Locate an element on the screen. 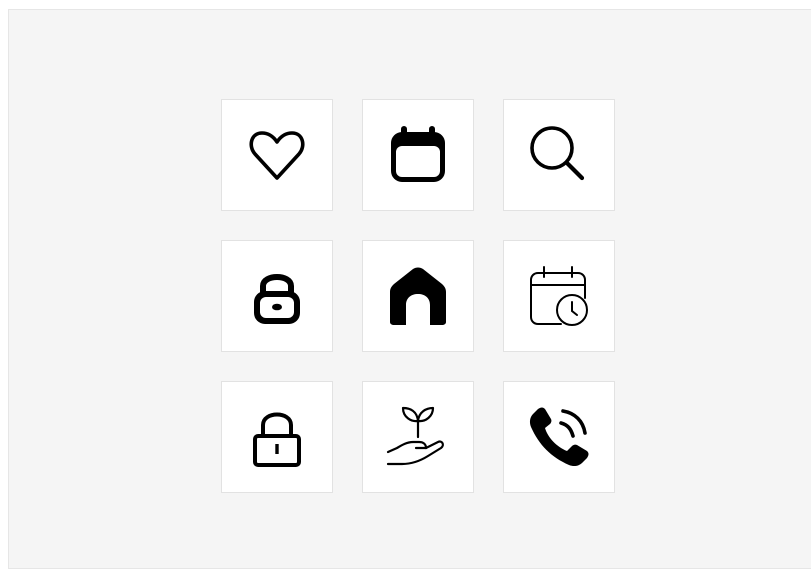  search-tile is located at coordinates (559, 155).